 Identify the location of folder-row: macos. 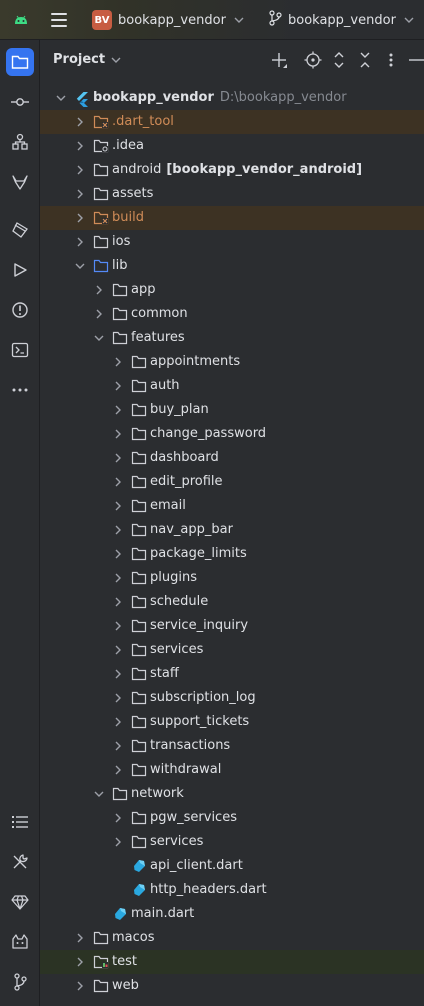
(232, 938).